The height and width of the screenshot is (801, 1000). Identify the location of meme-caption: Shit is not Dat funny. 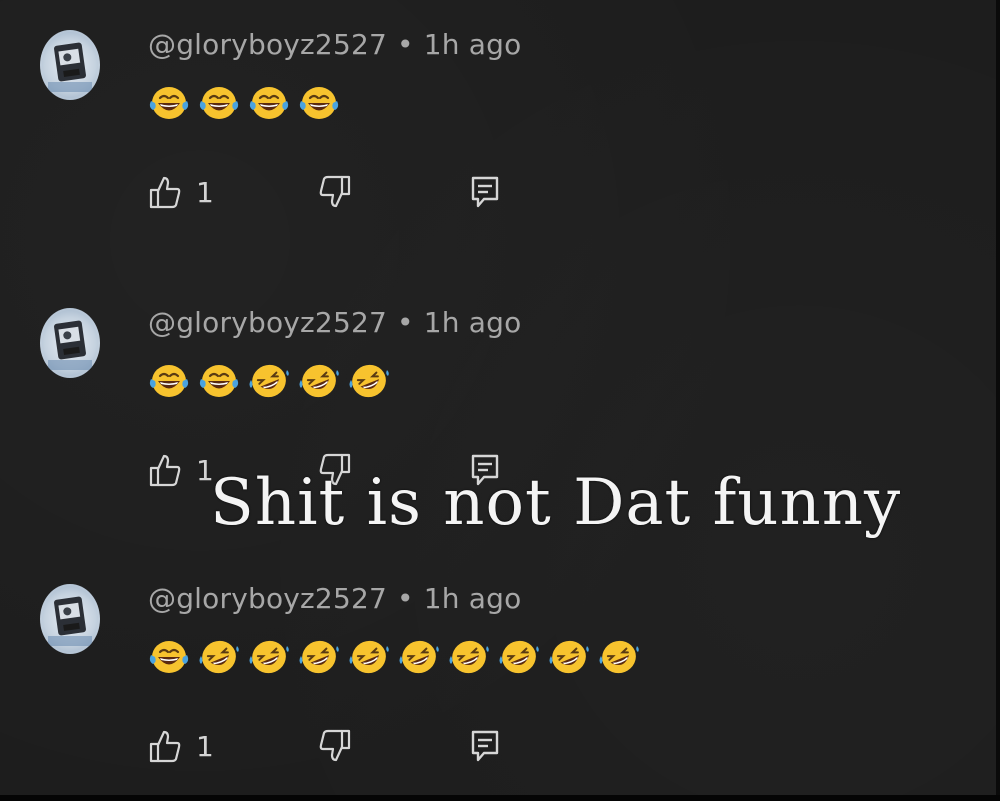
(556, 503).